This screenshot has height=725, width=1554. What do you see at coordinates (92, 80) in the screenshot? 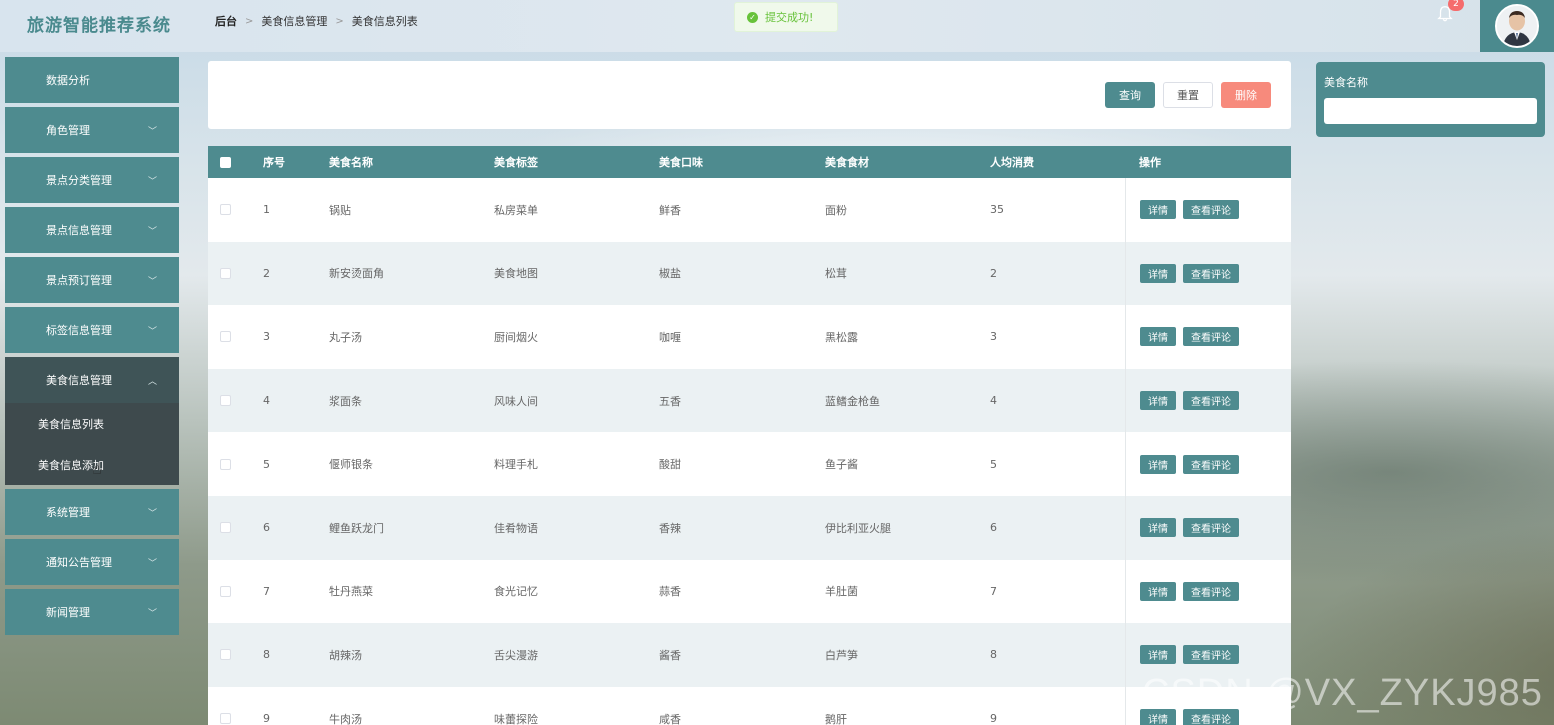
I see `sidebar-item-data-analysis: 数据分析` at bounding box center [92, 80].